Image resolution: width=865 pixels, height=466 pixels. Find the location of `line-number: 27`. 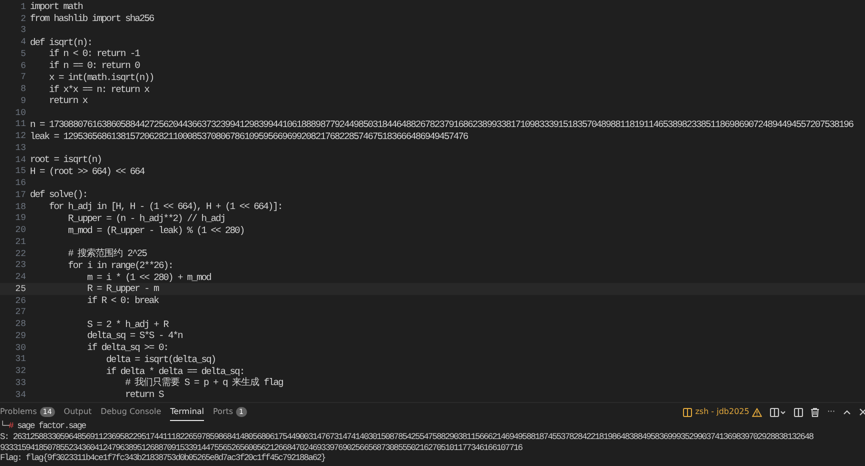

line-number: 27 is located at coordinates (20, 312).